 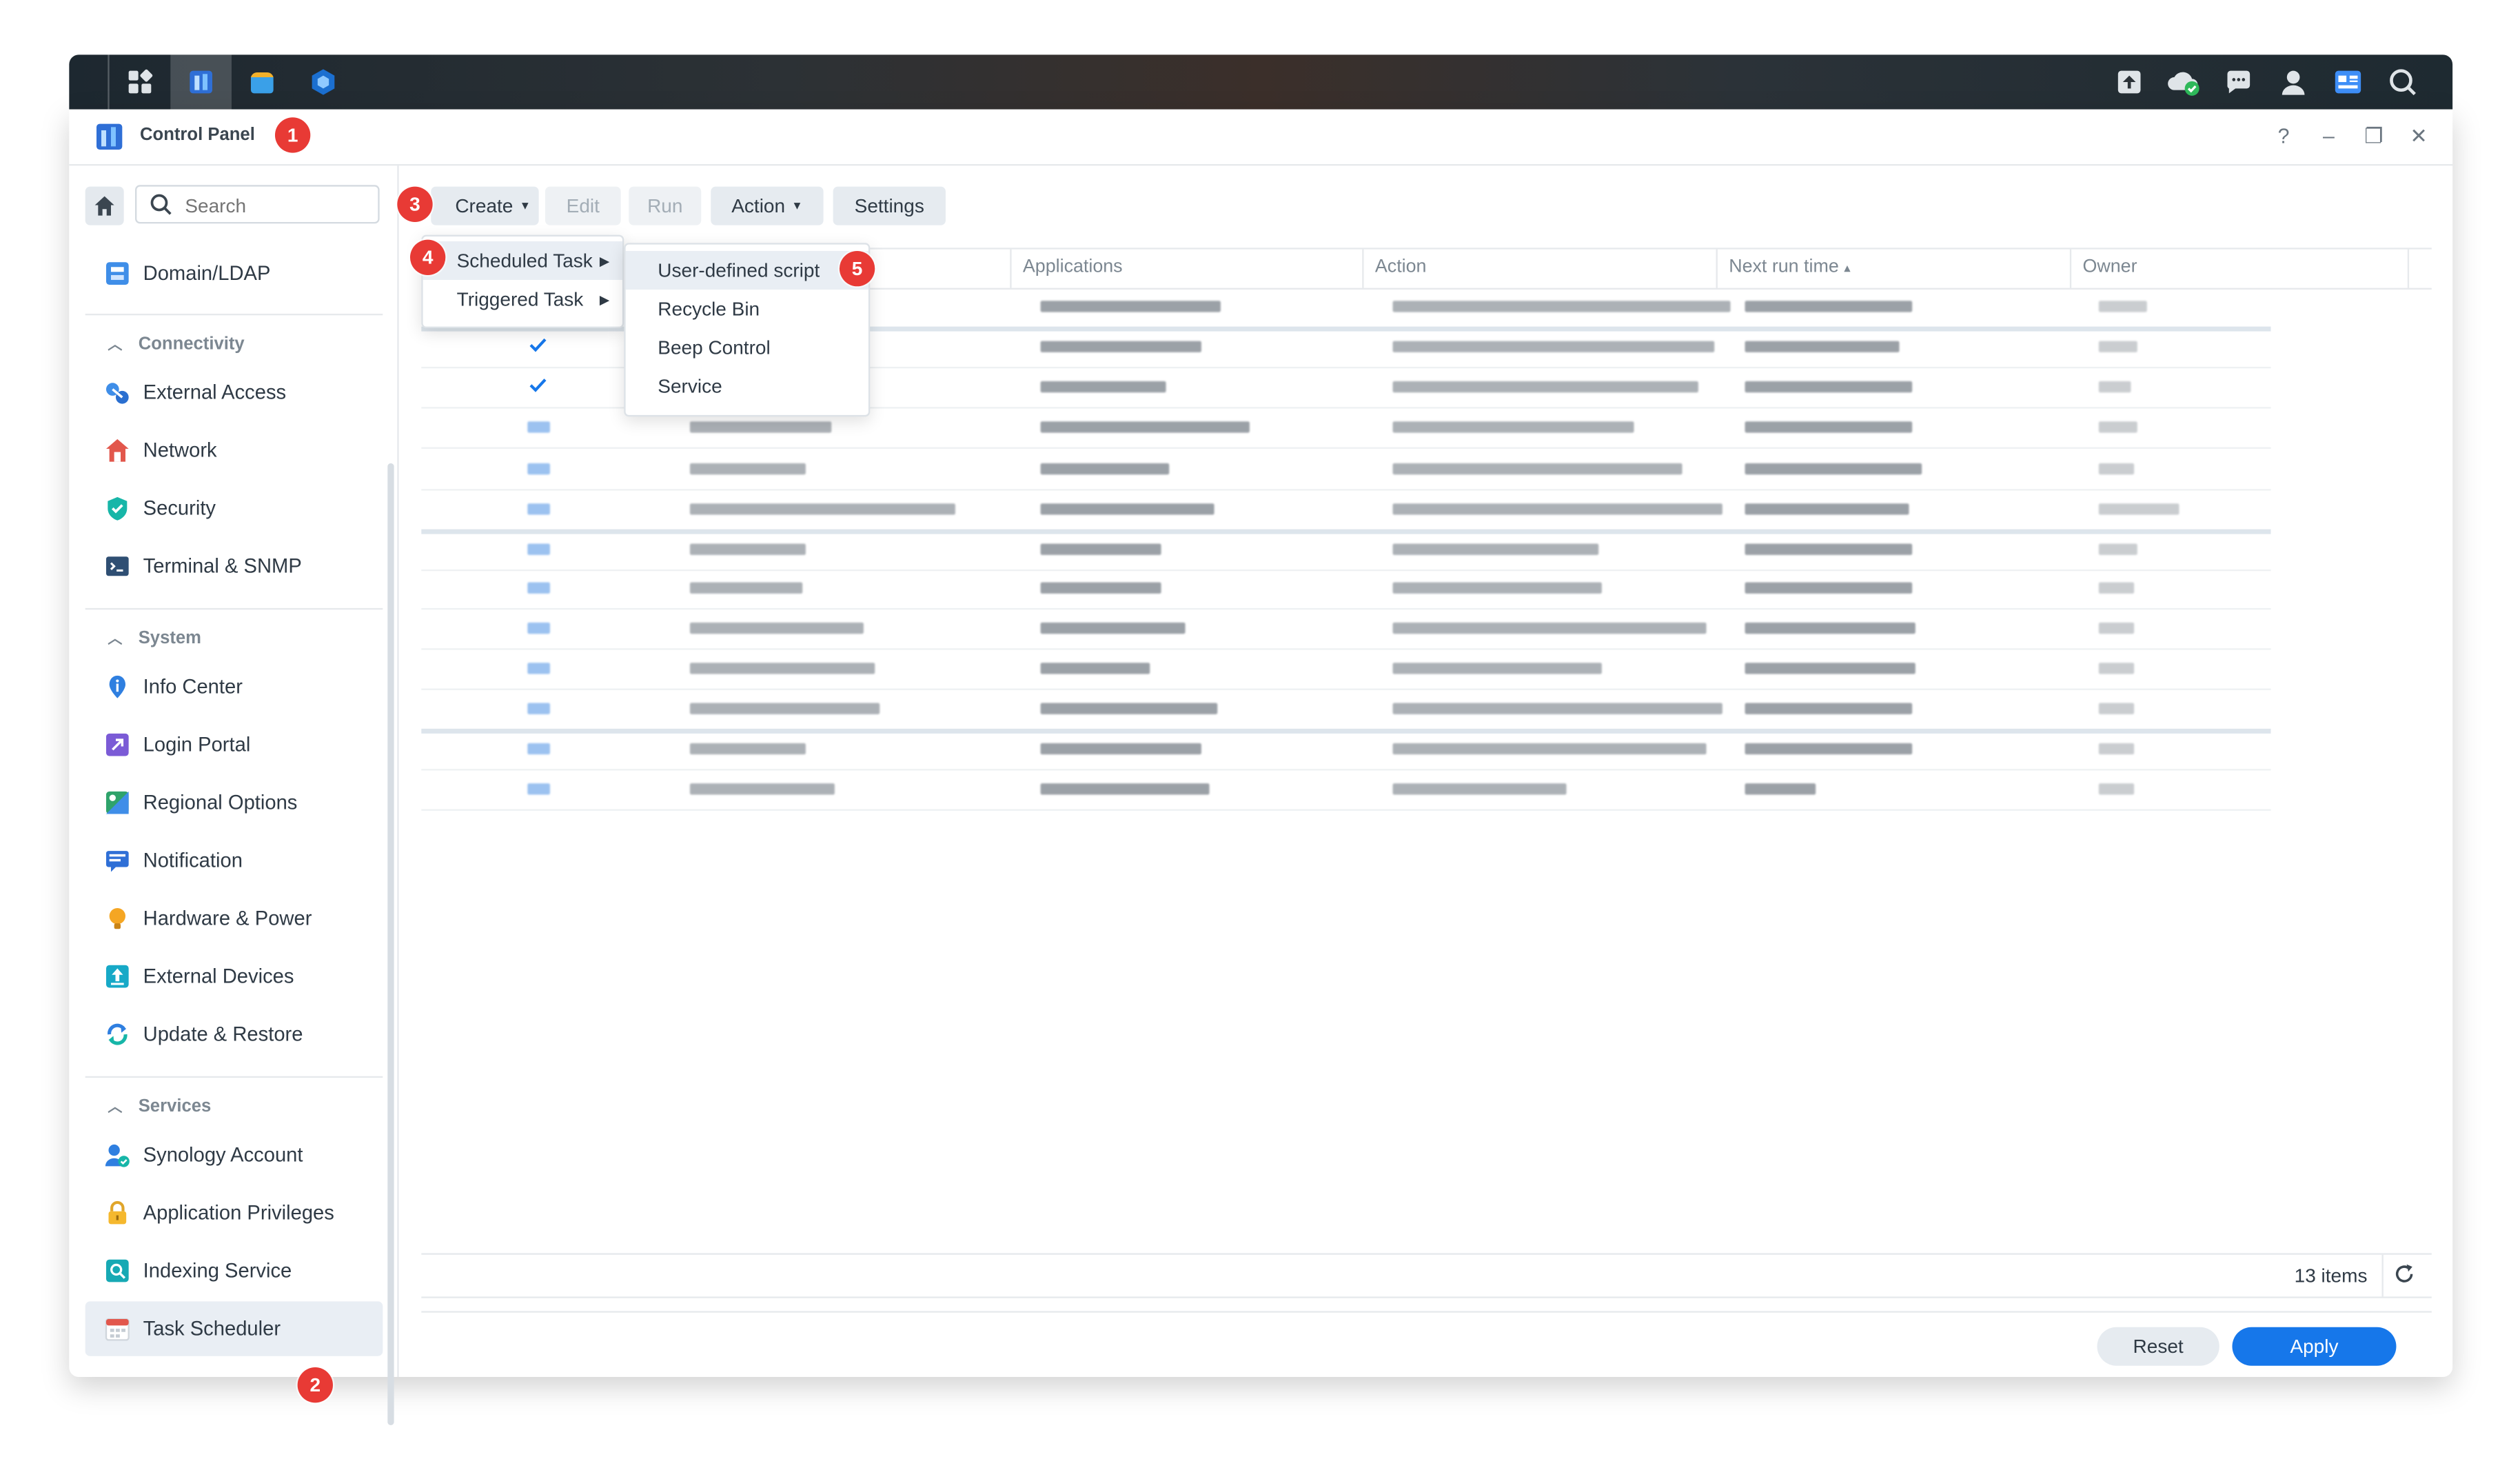 I want to click on sidebar-item-application-privileges: Application Privileges, so click(x=234, y=1212).